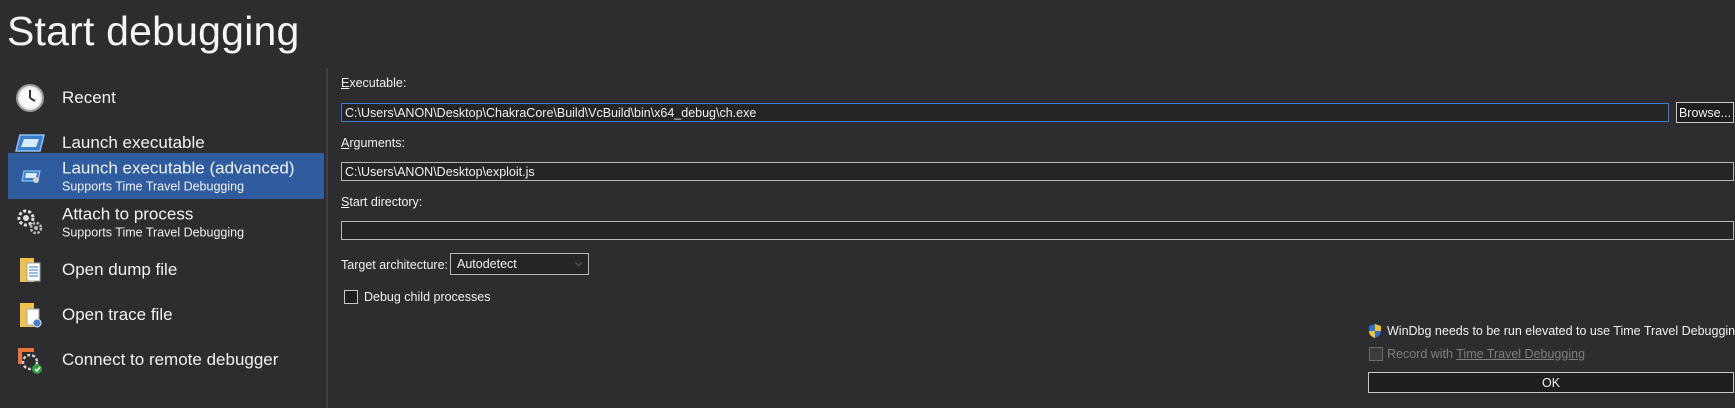  Describe the element at coordinates (30, 315) in the screenshot. I see `trace-file-icon` at that location.